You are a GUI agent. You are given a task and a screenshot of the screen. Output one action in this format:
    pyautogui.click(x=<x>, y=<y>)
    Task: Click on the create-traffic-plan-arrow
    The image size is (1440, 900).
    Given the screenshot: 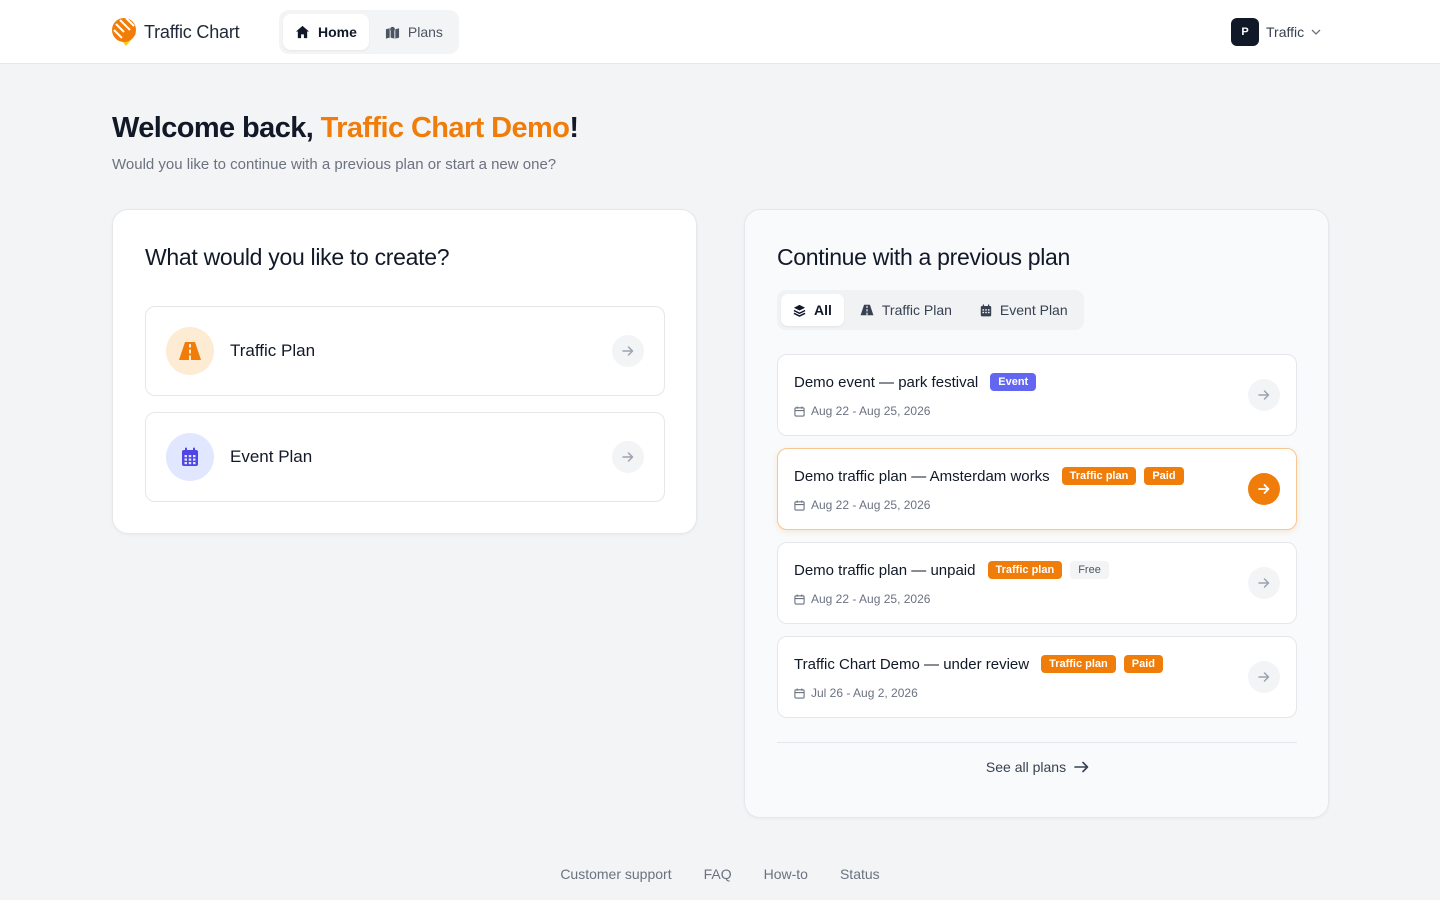 What is the action you would take?
    pyautogui.click(x=628, y=351)
    